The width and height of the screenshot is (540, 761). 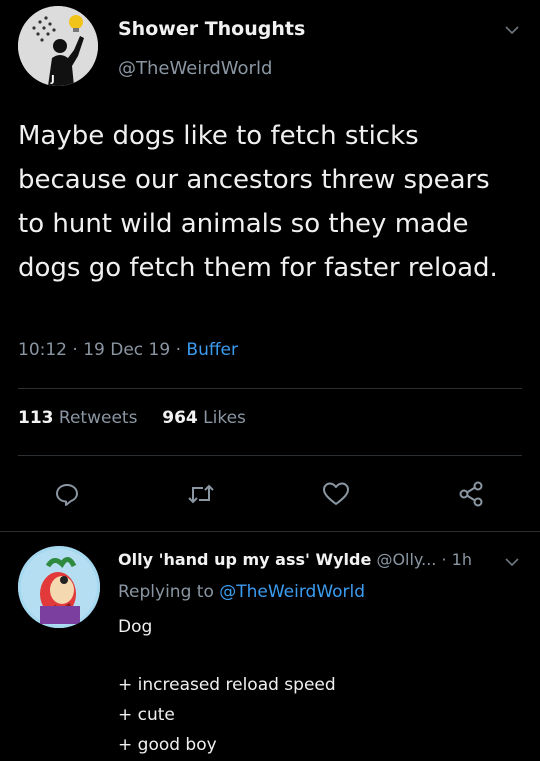 What do you see at coordinates (224, 418) in the screenshot?
I see `like-label: Likes` at bounding box center [224, 418].